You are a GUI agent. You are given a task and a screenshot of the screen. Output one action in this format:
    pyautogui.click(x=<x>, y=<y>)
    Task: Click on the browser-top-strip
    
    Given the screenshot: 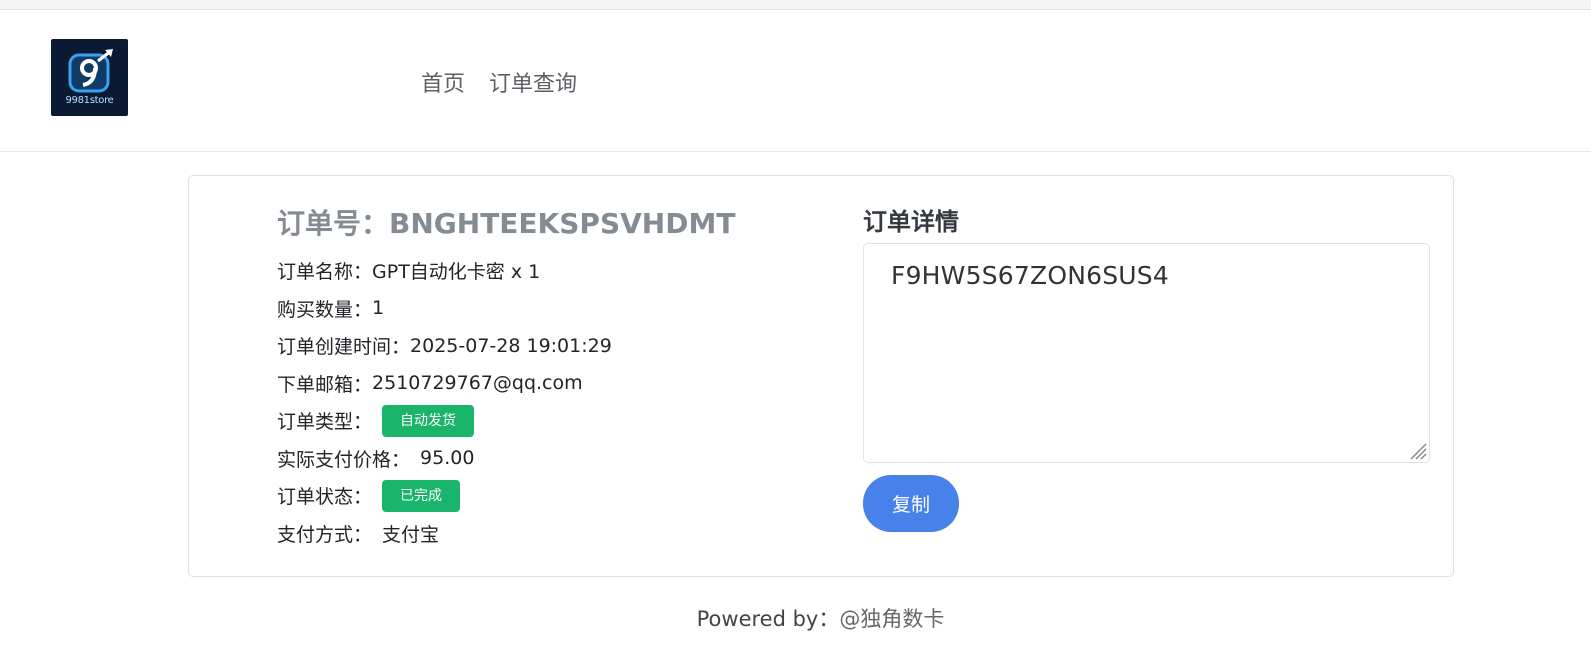 What is the action you would take?
    pyautogui.click(x=795, y=5)
    